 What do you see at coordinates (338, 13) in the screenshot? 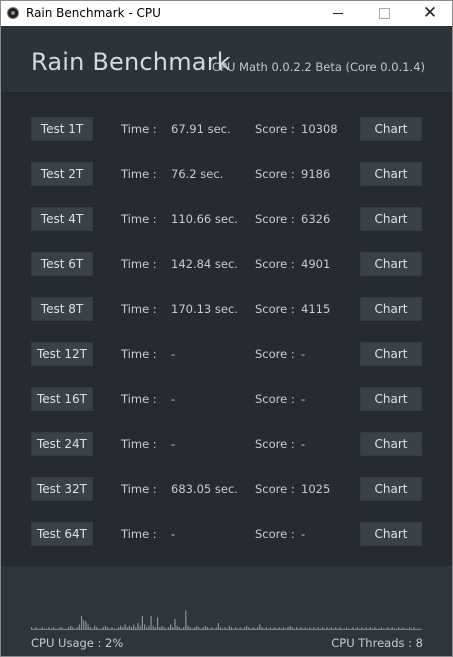
I see `minimize-button` at bounding box center [338, 13].